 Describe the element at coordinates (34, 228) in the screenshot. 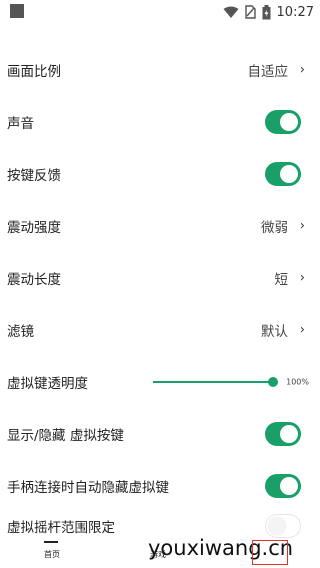

I see `setting-label: 震动强度` at that location.